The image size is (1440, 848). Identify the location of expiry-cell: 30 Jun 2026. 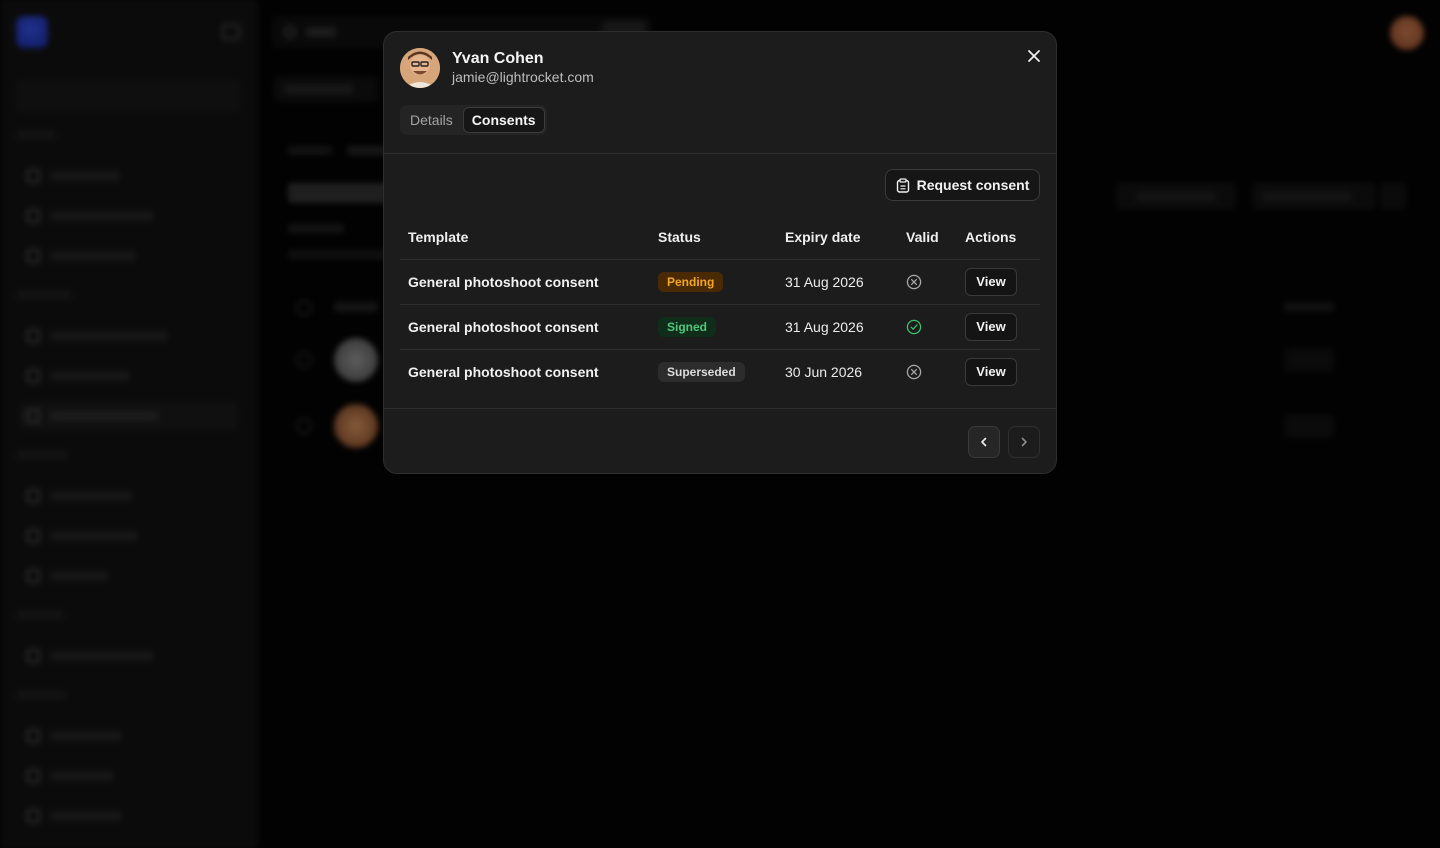
(824, 371).